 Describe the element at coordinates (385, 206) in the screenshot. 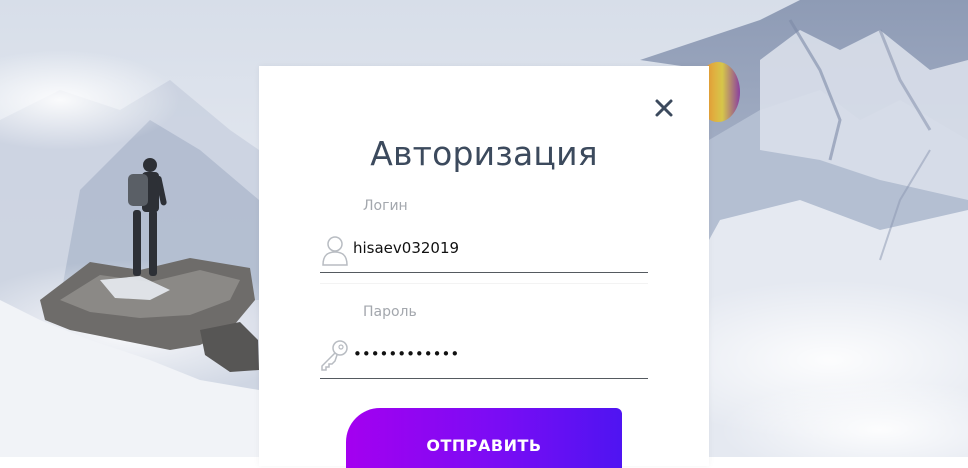

I see `login-label: Логин` at that location.